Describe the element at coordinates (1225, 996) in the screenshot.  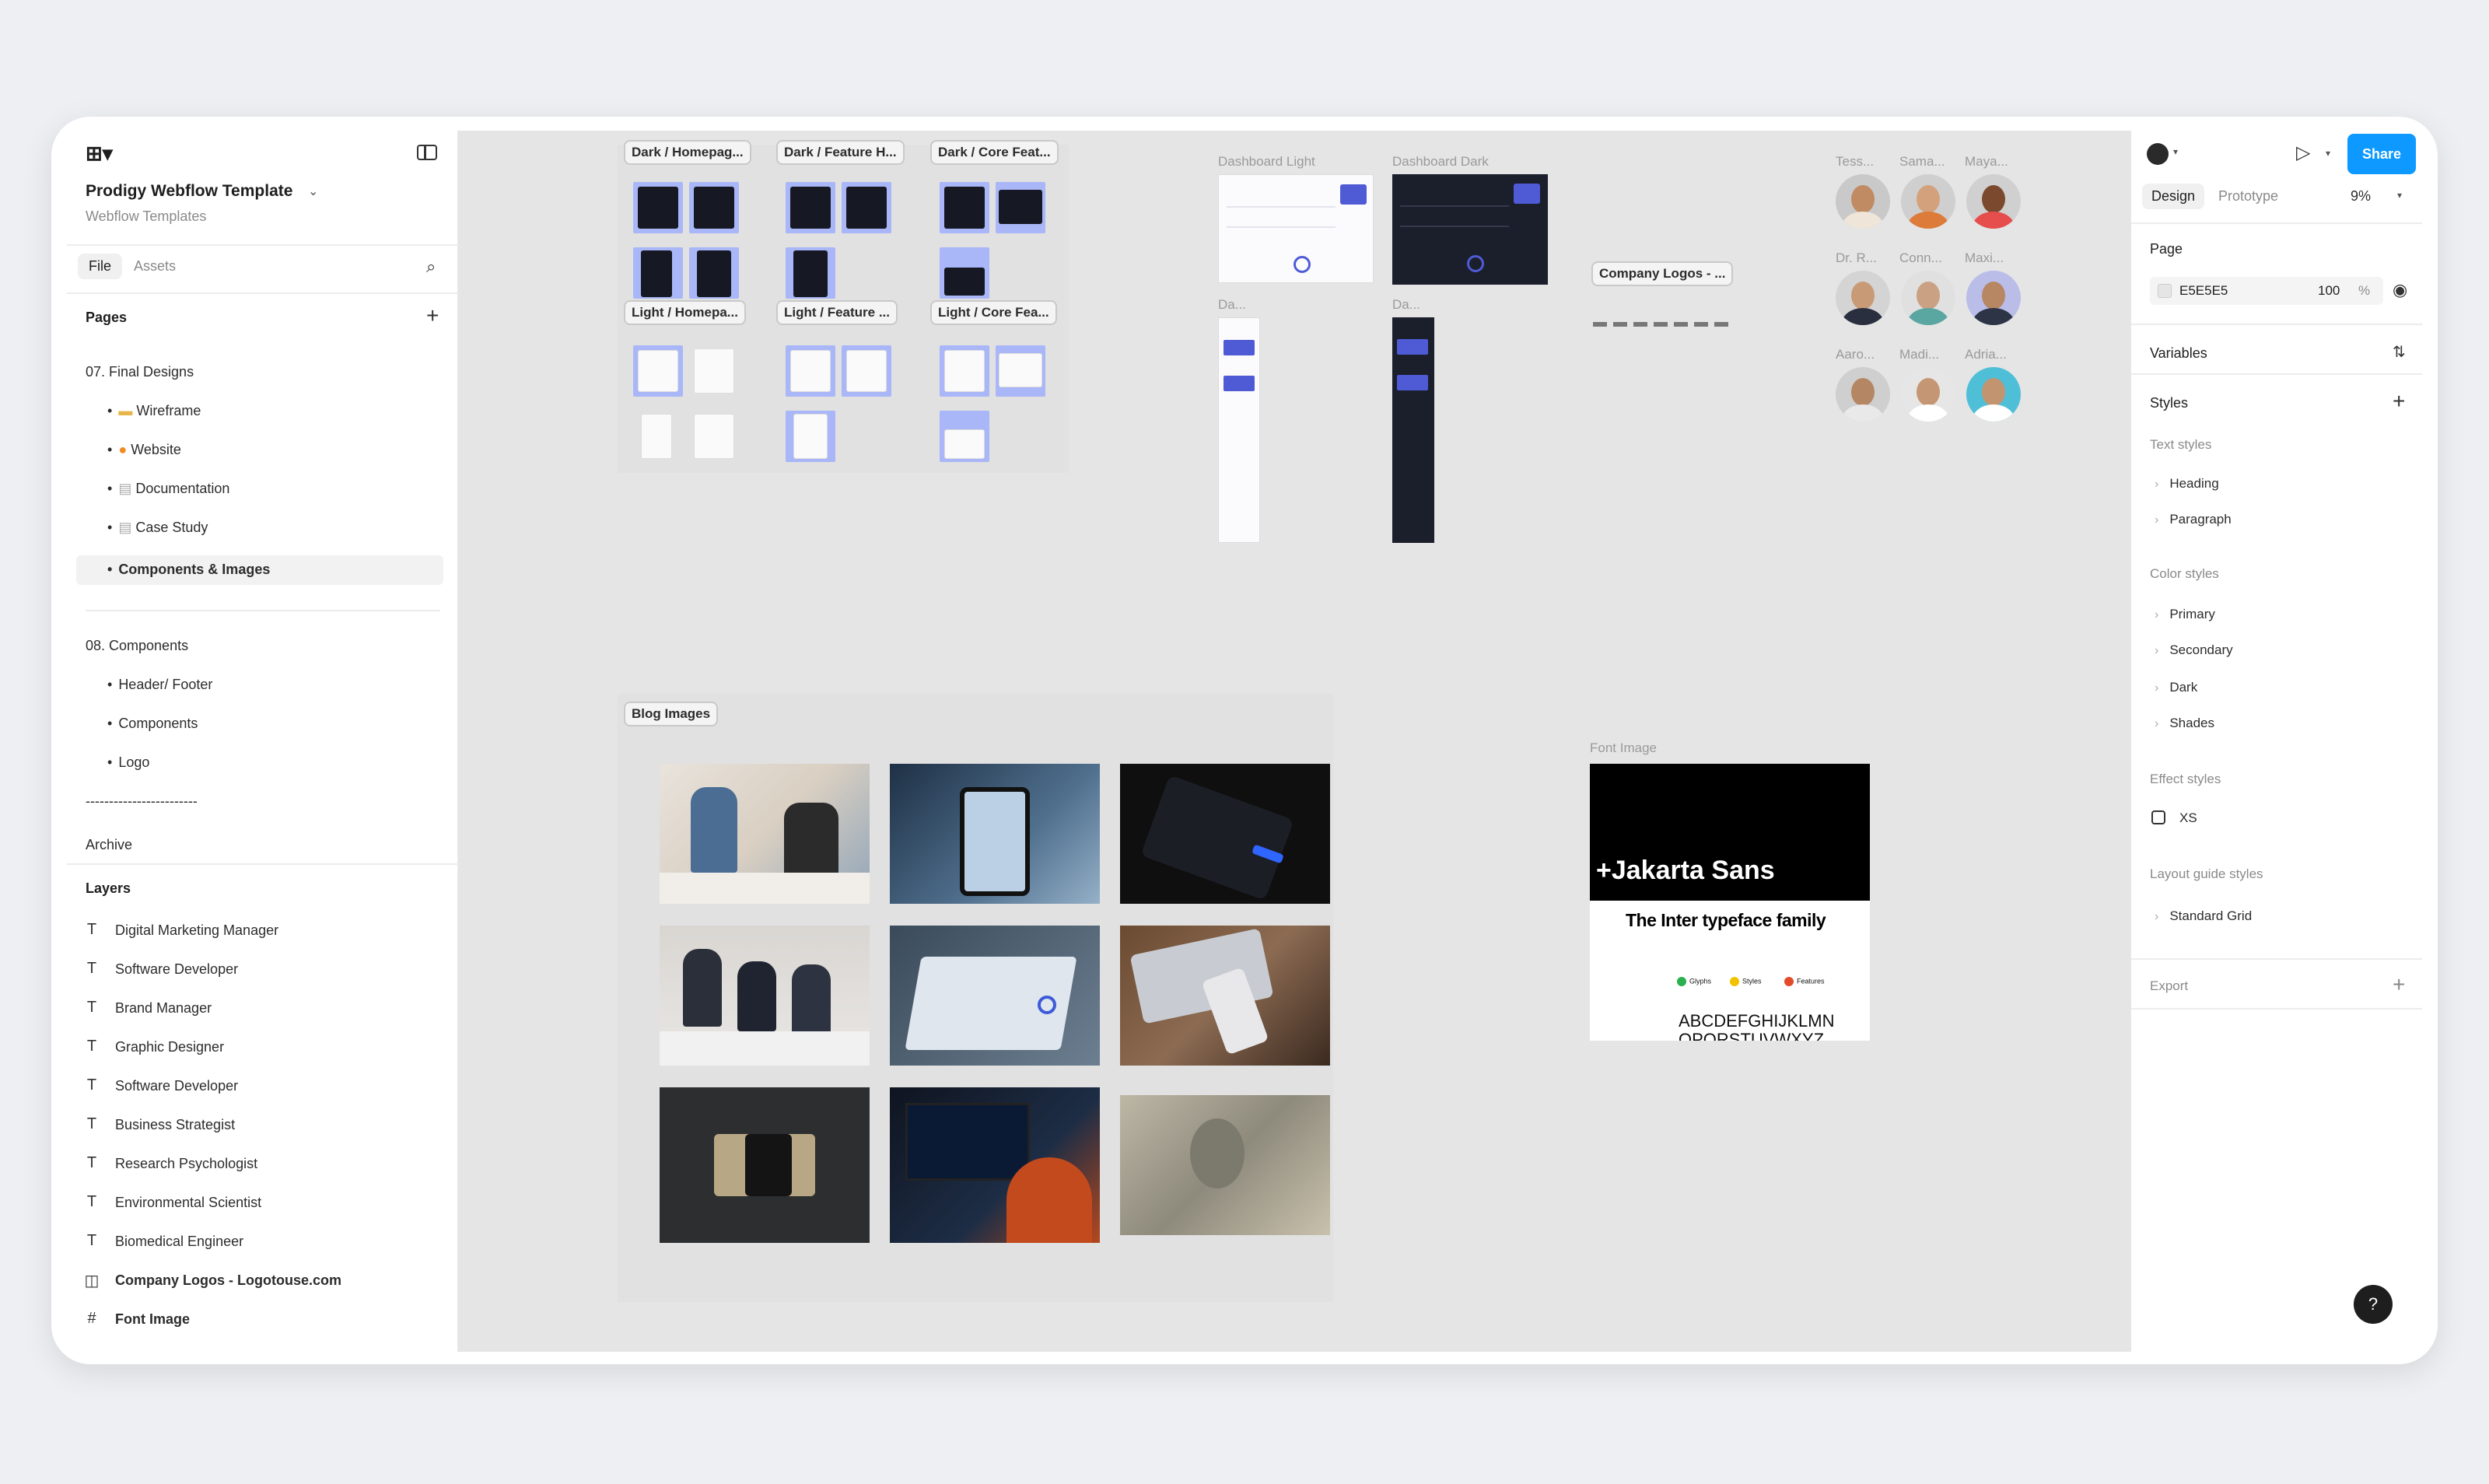
I see `blog-image-phone-laptop` at that location.